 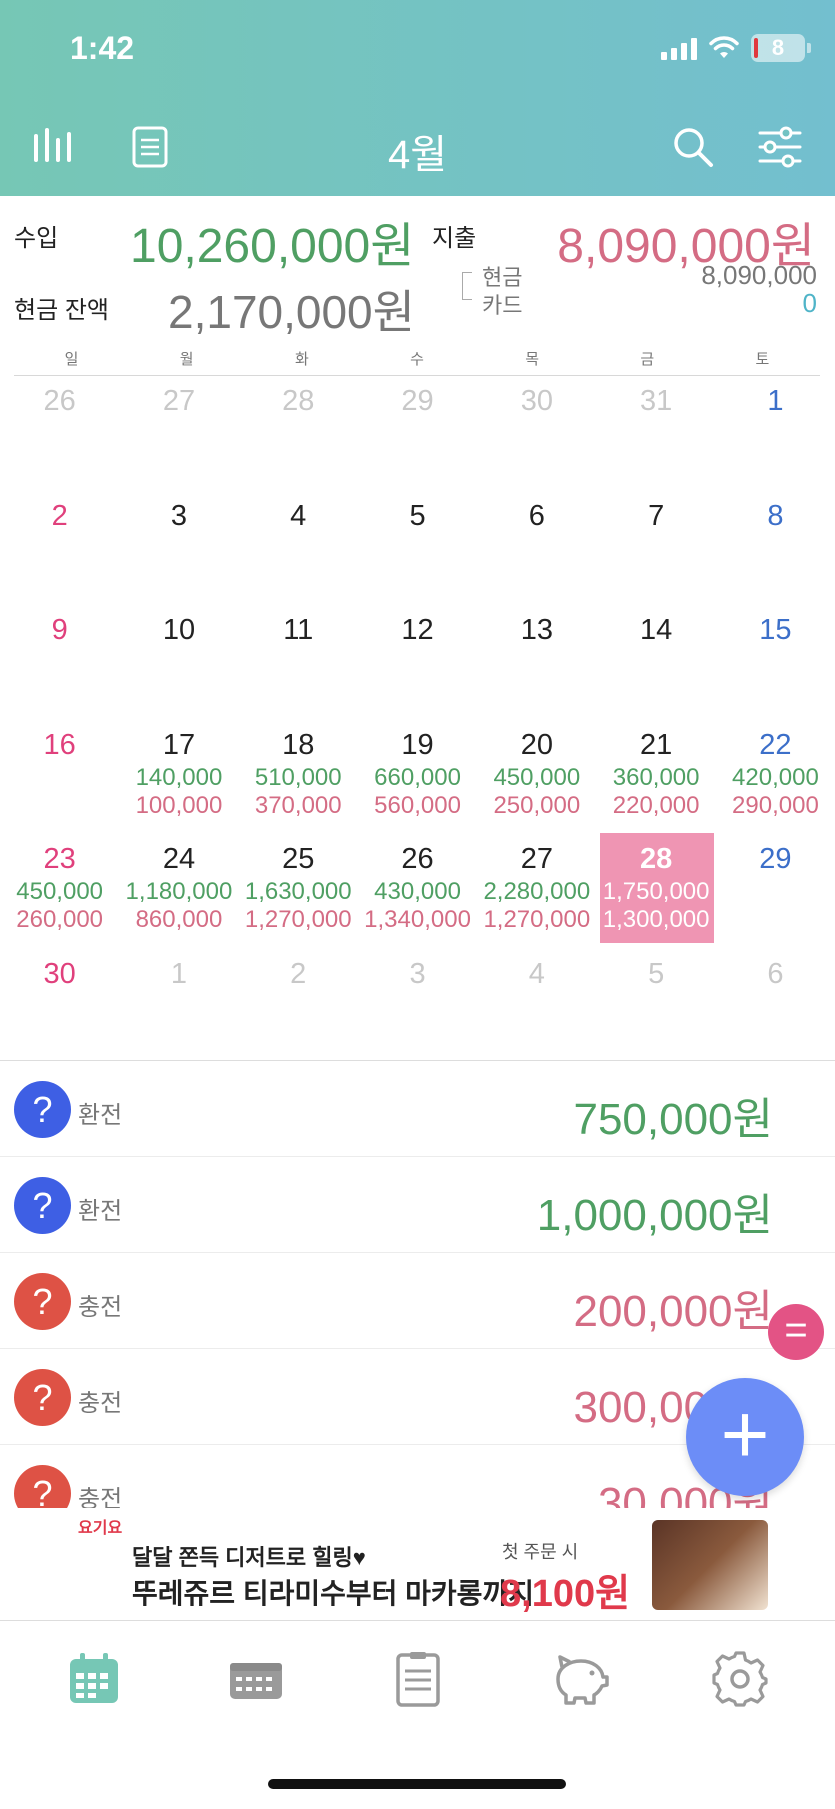 What do you see at coordinates (796, 1332) in the screenshot?
I see `summary-toggle-button: =` at bounding box center [796, 1332].